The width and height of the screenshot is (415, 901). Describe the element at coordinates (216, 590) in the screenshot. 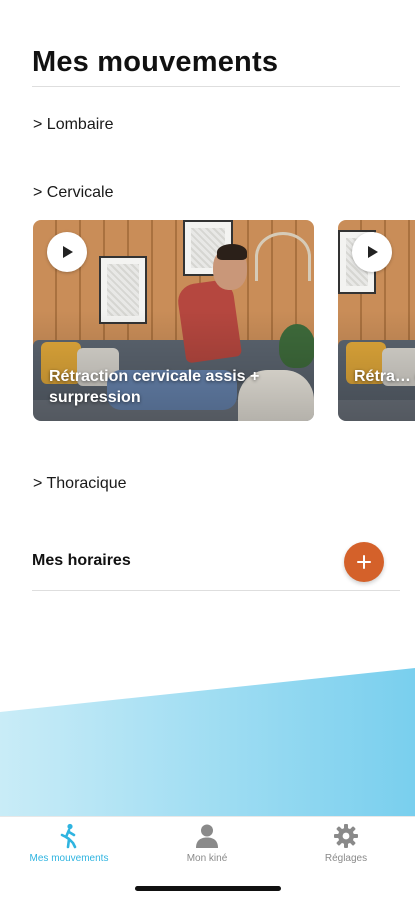

I see `schedules-divider` at that location.